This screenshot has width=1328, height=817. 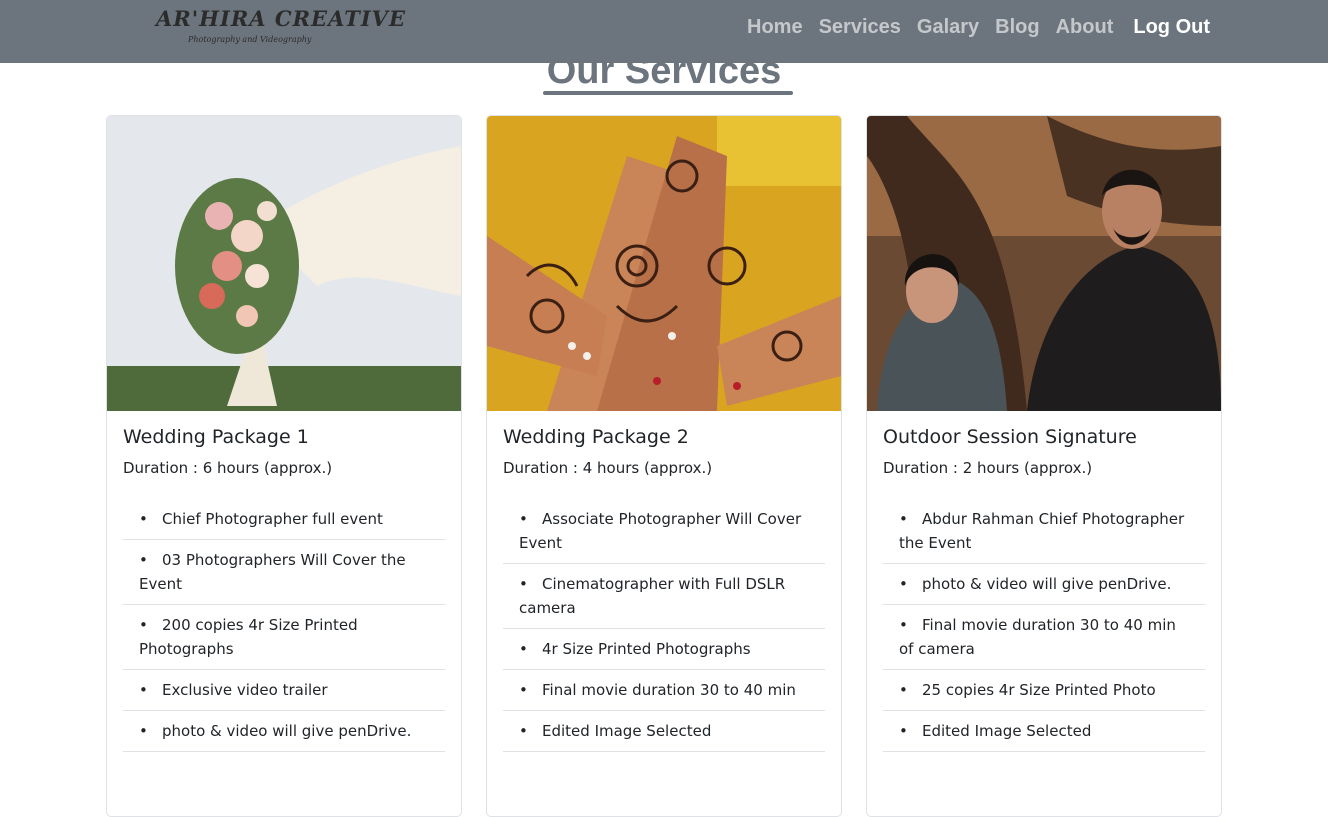 I want to click on list-item: • Exclusive video trailer, so click(x=284, y=690).